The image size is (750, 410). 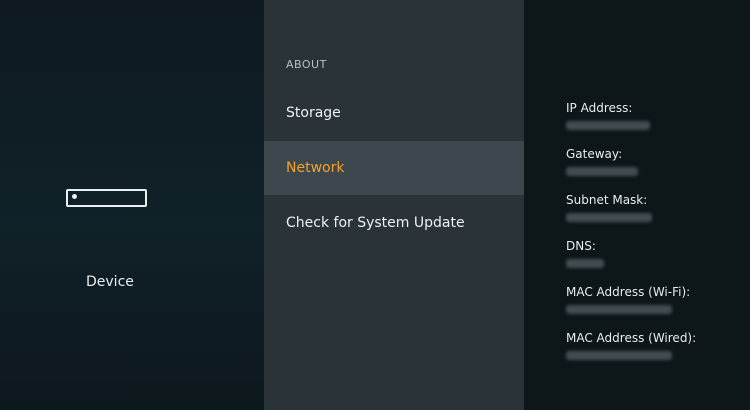 What do you see at coordinates (628, 292) in the screenshot?
I see `mac-wifi-label: MAC Address (Wi-Fi):` at bounding box center [628, 292].